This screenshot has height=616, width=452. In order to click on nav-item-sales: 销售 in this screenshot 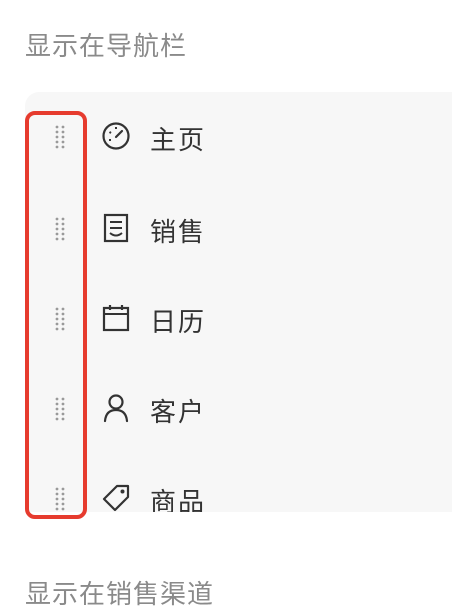, I will do `click(238, 230)`.